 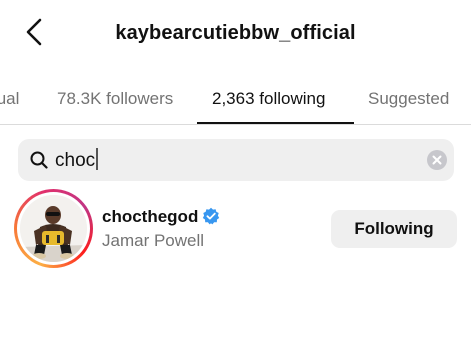 What do you see at coordinates (9, 99) in the screenshot?
I see `tab-mutual: tual` at bounding box center [9, 99].